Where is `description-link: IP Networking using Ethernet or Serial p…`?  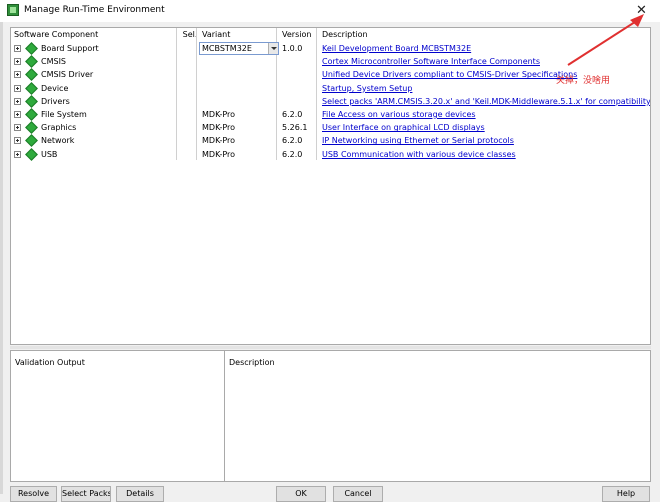
description-link: IP Networking using Ethernet or Serial p… is located at coordinates (418, 140).